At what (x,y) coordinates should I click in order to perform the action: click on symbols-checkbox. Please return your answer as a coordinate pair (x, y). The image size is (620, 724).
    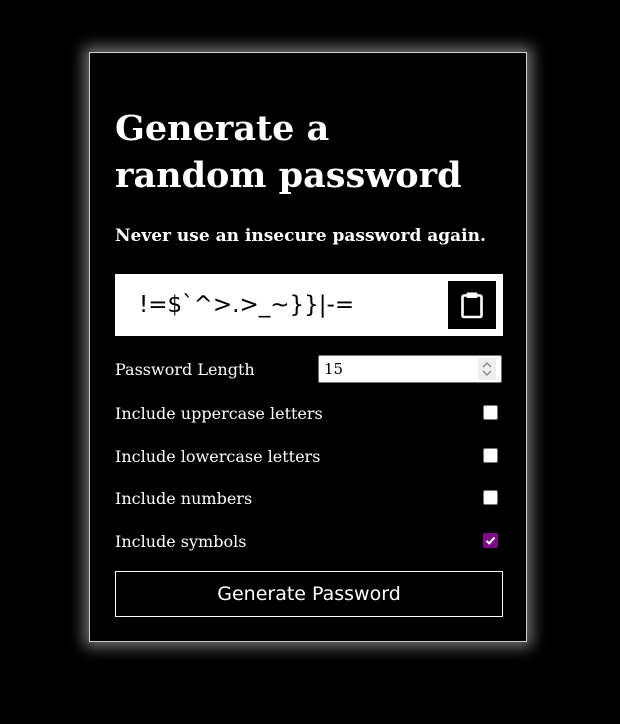
    Looking at the image, I should click on (490, 540).